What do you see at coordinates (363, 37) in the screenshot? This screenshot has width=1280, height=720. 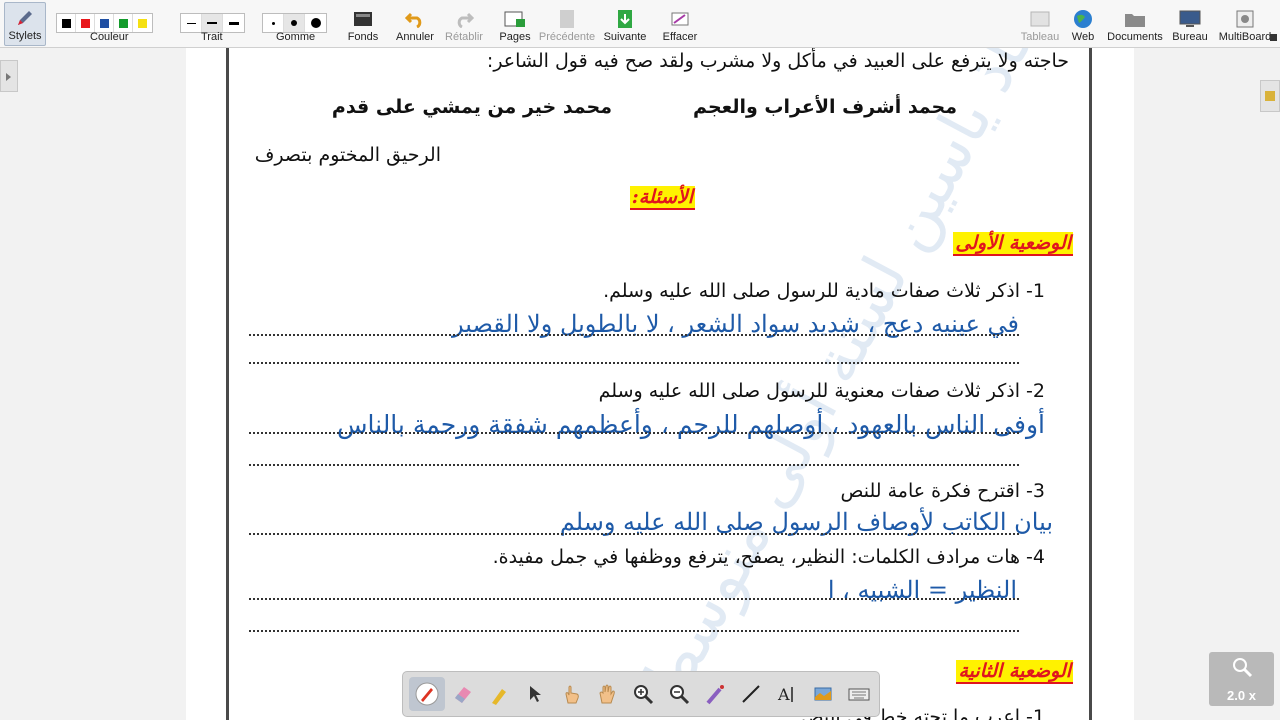 I see `fonds-label: Fonds` at bounding box center [363, 37].